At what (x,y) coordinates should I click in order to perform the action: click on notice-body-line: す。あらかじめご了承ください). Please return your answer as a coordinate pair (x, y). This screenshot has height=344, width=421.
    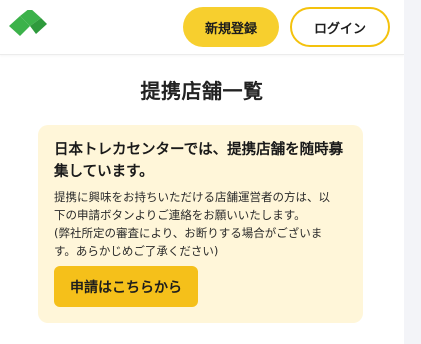
    Looking at the image, I should click on (136, 251).